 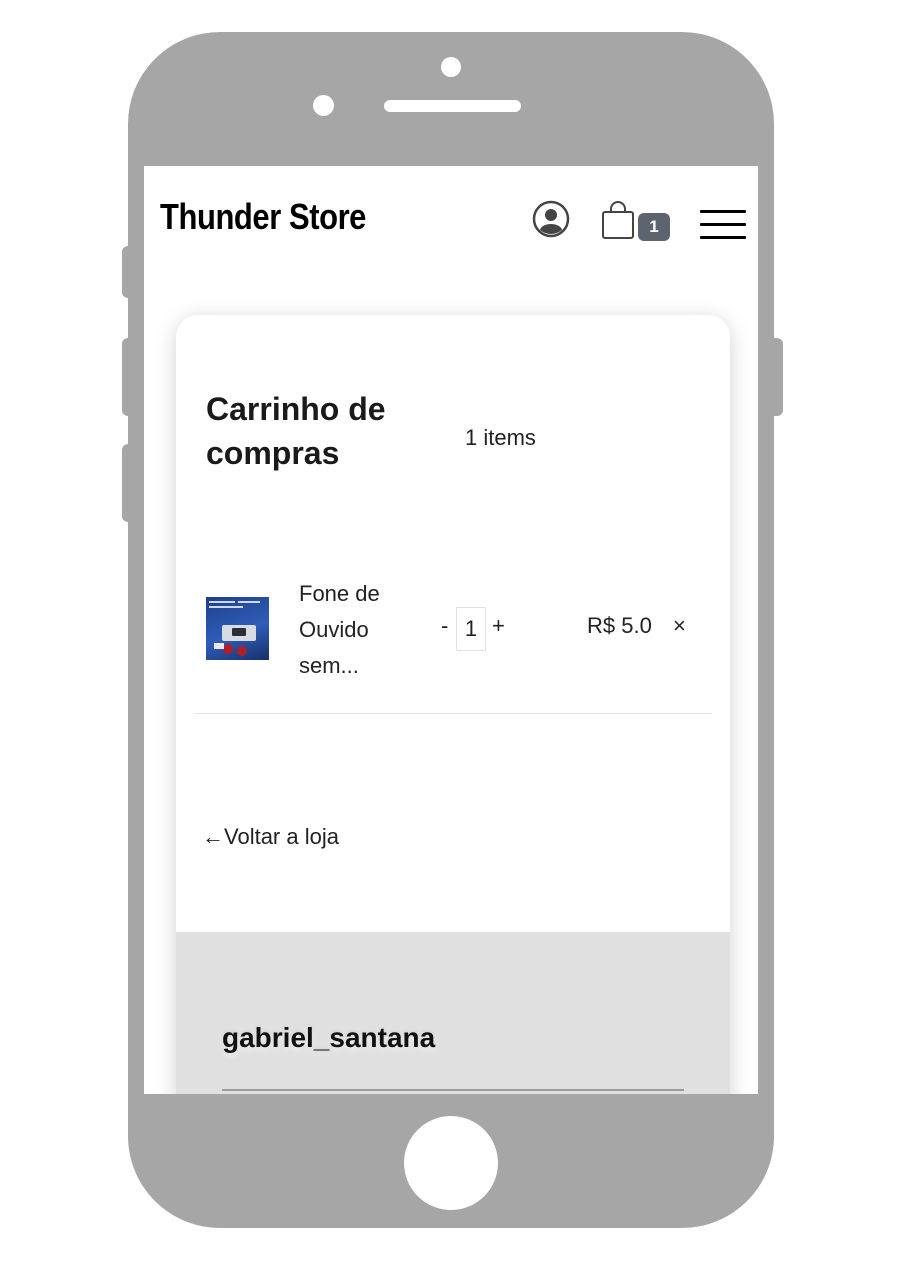 I want to click on hamburger-menu-icon, so click(x=723, y=225).